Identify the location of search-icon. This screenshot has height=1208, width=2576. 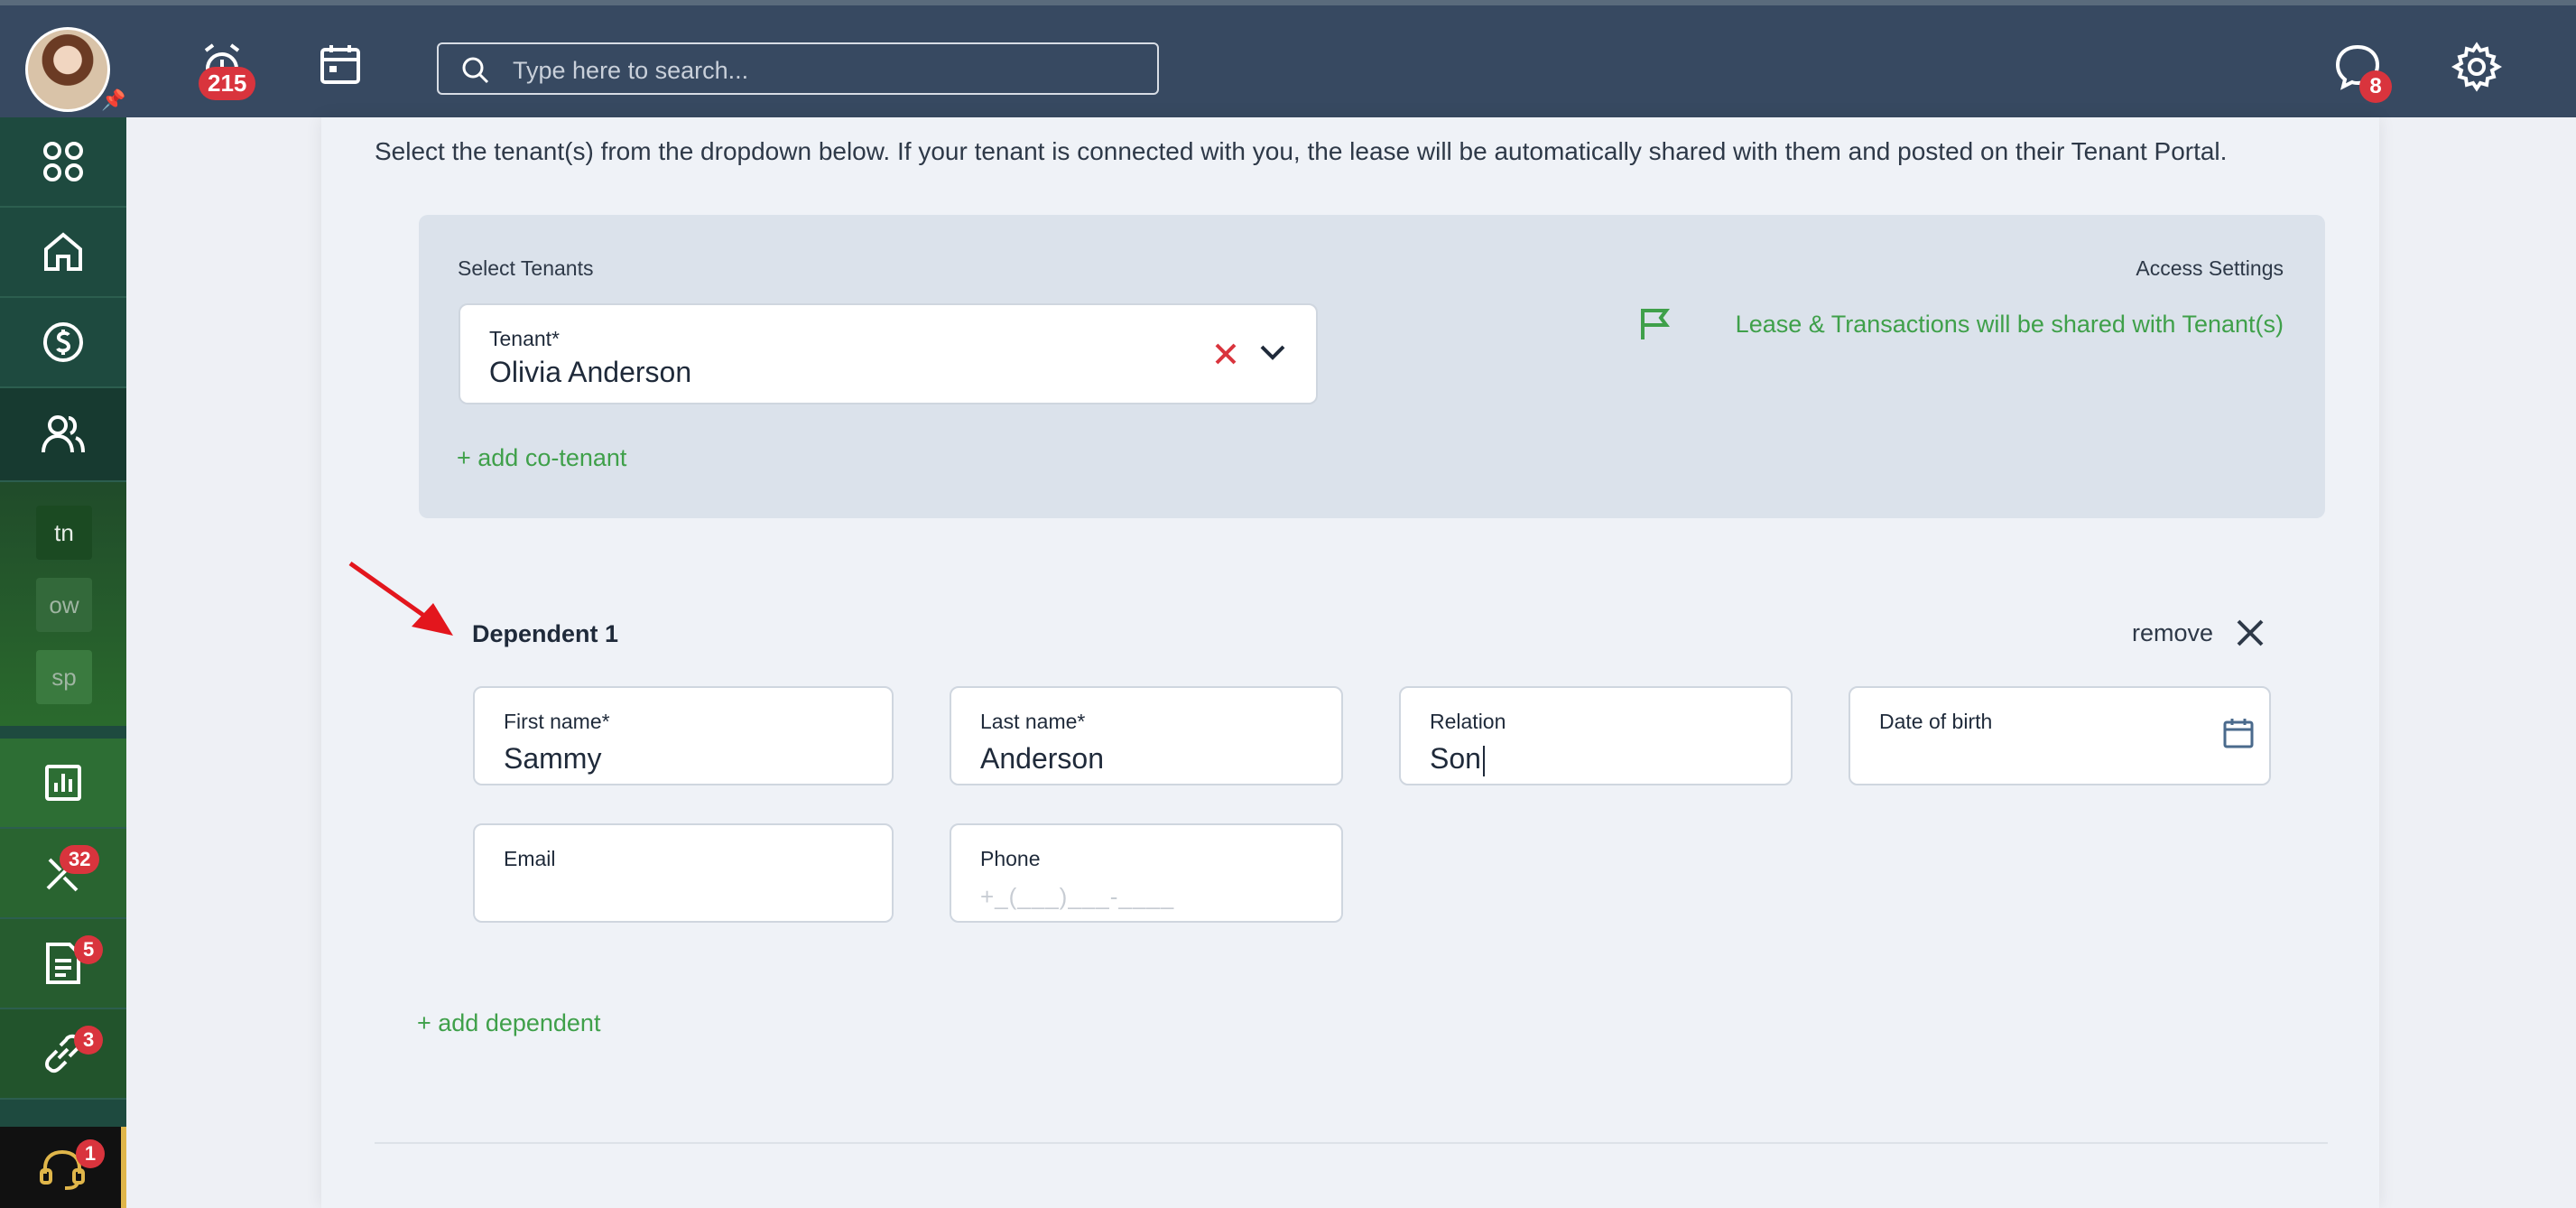
(475, 72).